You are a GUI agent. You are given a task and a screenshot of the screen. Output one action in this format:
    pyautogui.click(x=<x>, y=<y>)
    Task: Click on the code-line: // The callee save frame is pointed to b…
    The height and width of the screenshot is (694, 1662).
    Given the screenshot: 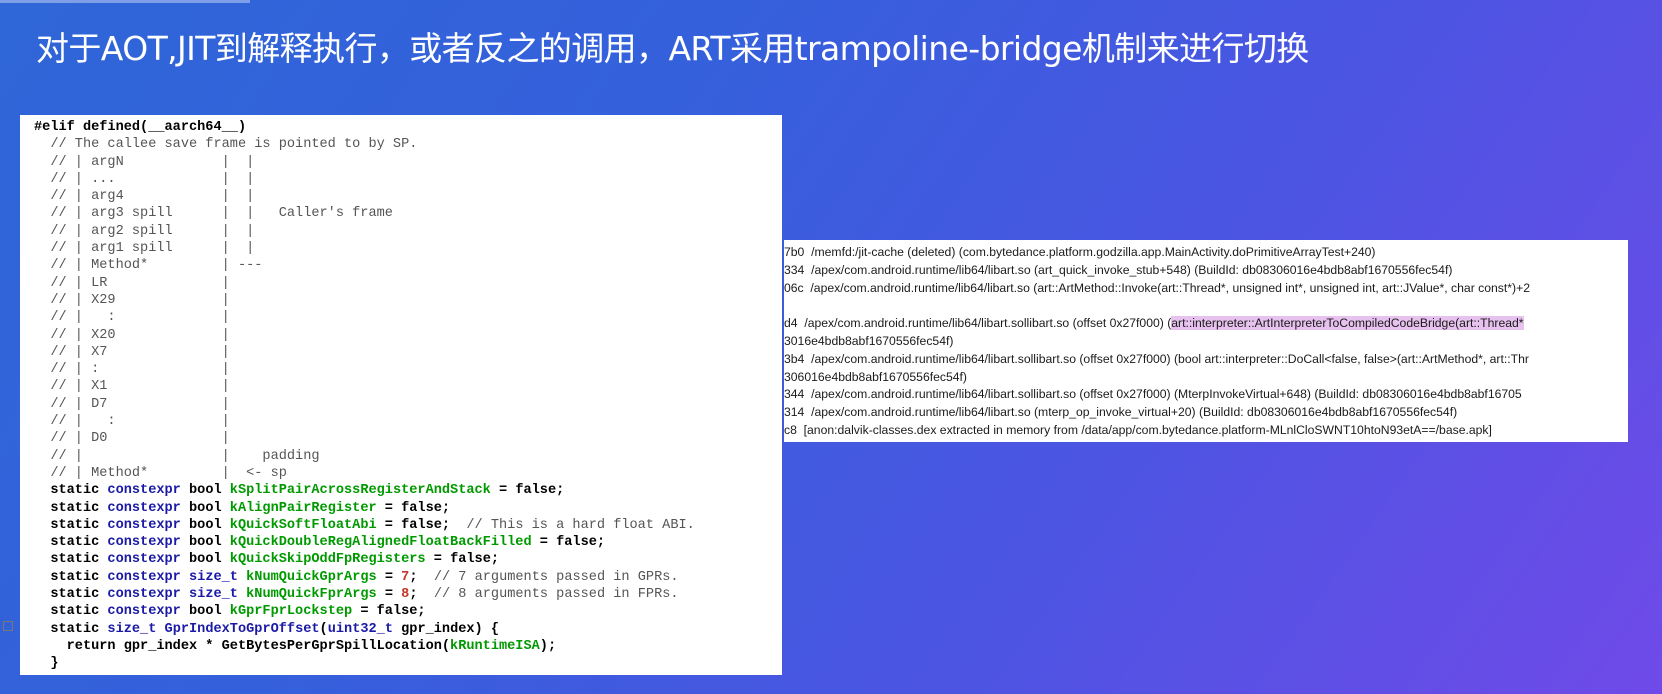 What is the action you would take?
    pyautogui.click(x=226, y=145)
    